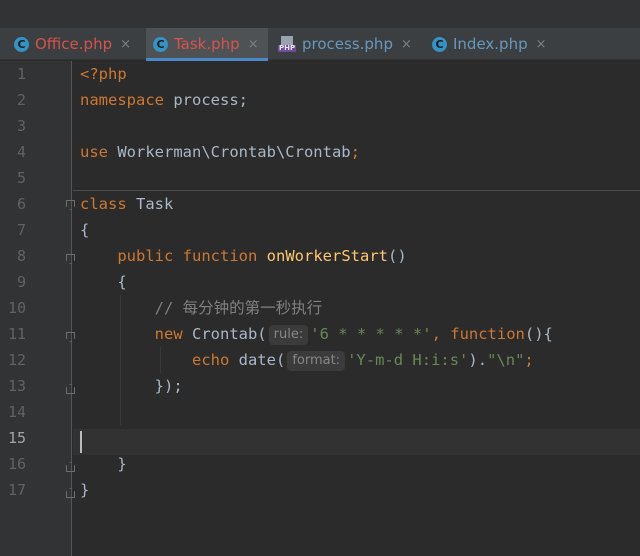 The image size is (640, 556). Describe the element at coordinates (21, 256) in the screenshot. I see `line-number: 8` at that location.